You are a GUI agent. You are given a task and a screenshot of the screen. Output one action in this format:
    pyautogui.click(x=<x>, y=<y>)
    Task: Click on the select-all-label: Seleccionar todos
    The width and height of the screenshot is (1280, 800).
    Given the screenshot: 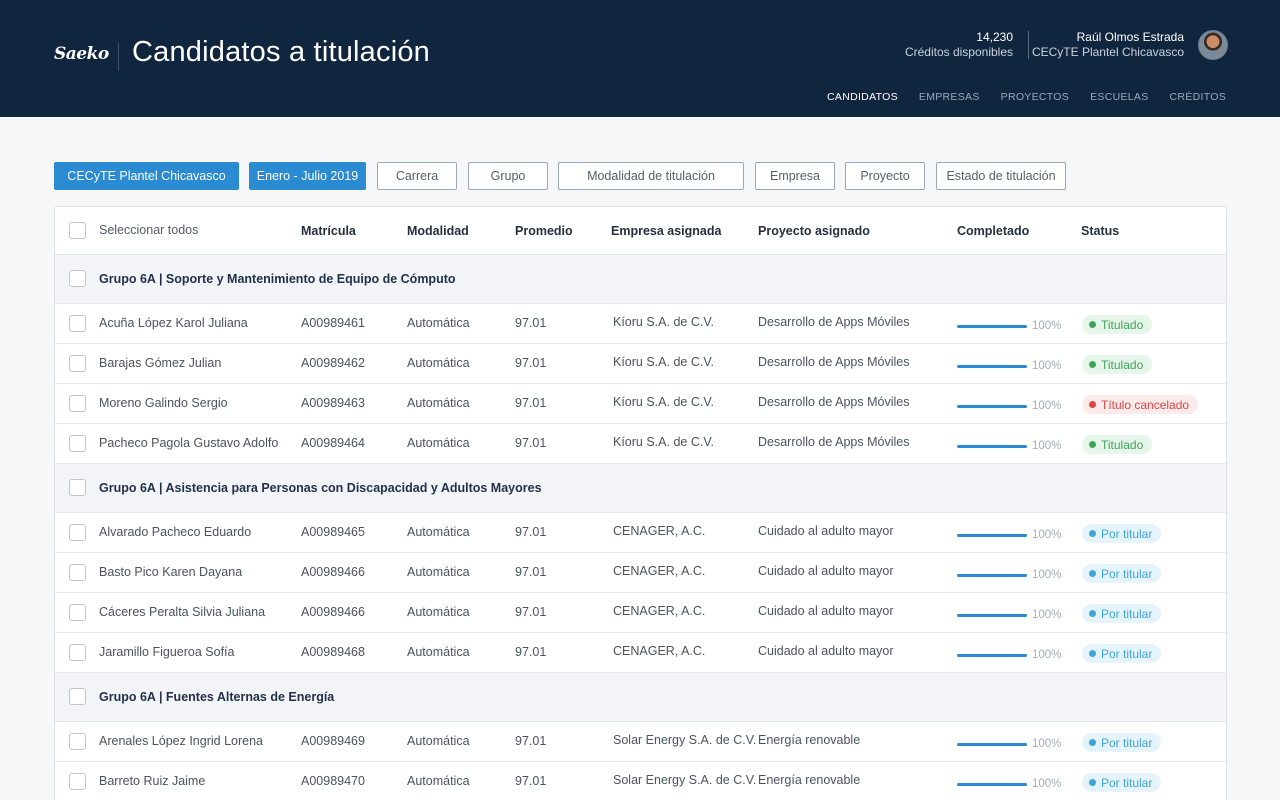 What is the action you would take?
    pyautogui.click(x=148, y=230)
    